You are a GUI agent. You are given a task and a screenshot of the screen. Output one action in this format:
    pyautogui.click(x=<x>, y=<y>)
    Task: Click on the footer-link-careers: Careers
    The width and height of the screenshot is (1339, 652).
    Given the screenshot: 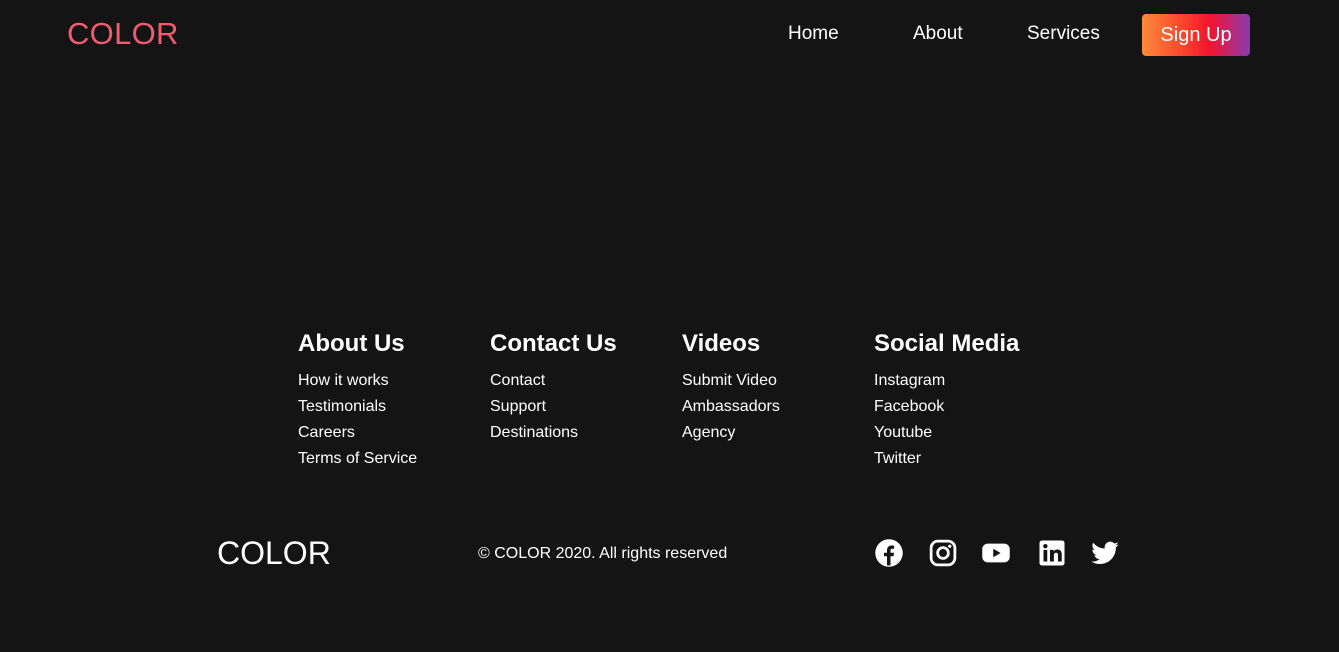 What is the action you would take?
    pyautogui.click(x=326, y=432)
    